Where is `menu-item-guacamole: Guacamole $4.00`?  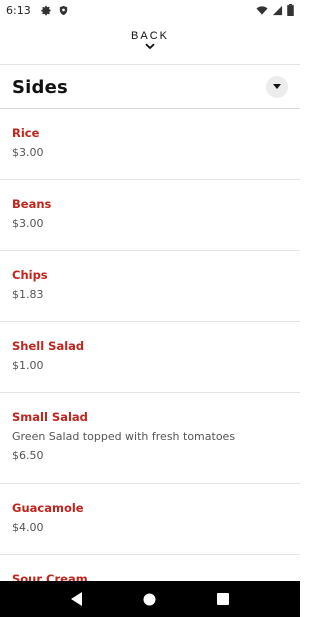 menu-item-guacamole: Guacamole $4.00 is located at coordinates (150, 519).